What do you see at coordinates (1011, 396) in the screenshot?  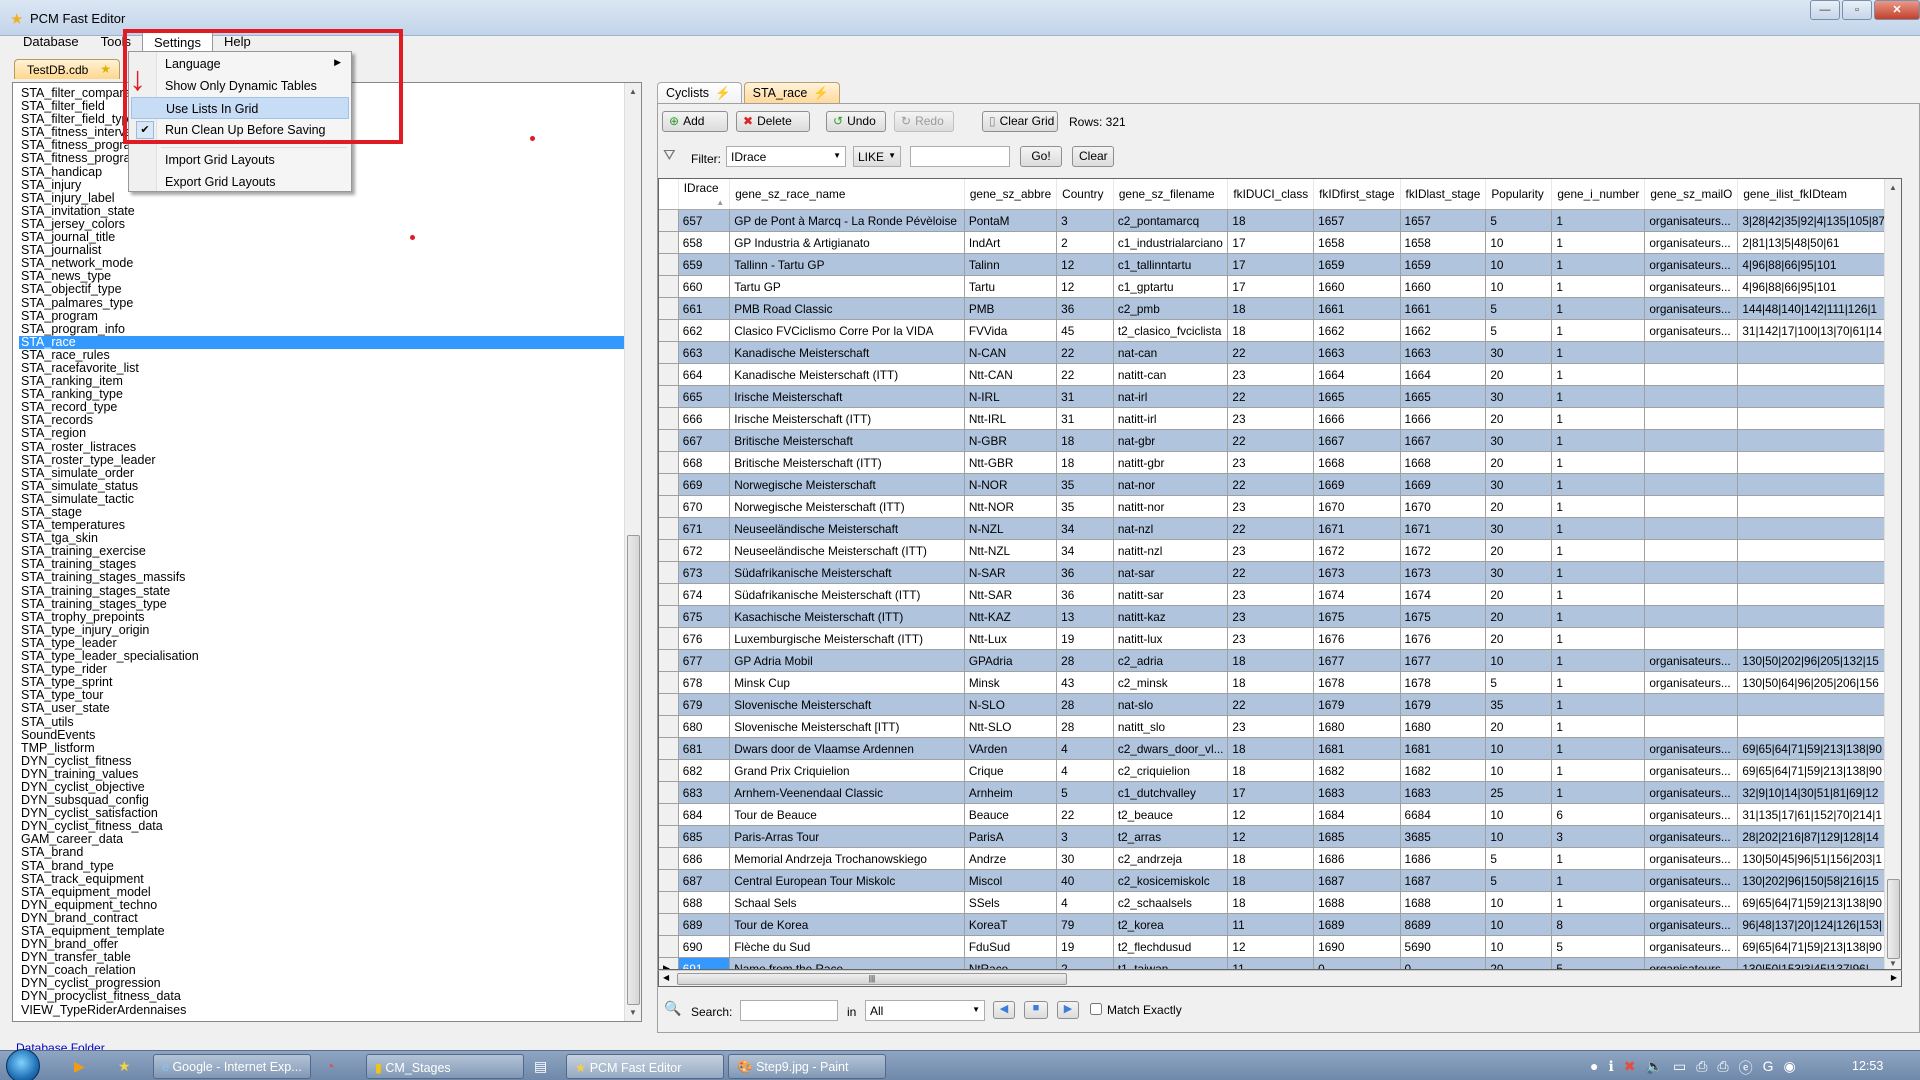 I see `table-cell: N-IRL` at bounding box center [1011, 396].